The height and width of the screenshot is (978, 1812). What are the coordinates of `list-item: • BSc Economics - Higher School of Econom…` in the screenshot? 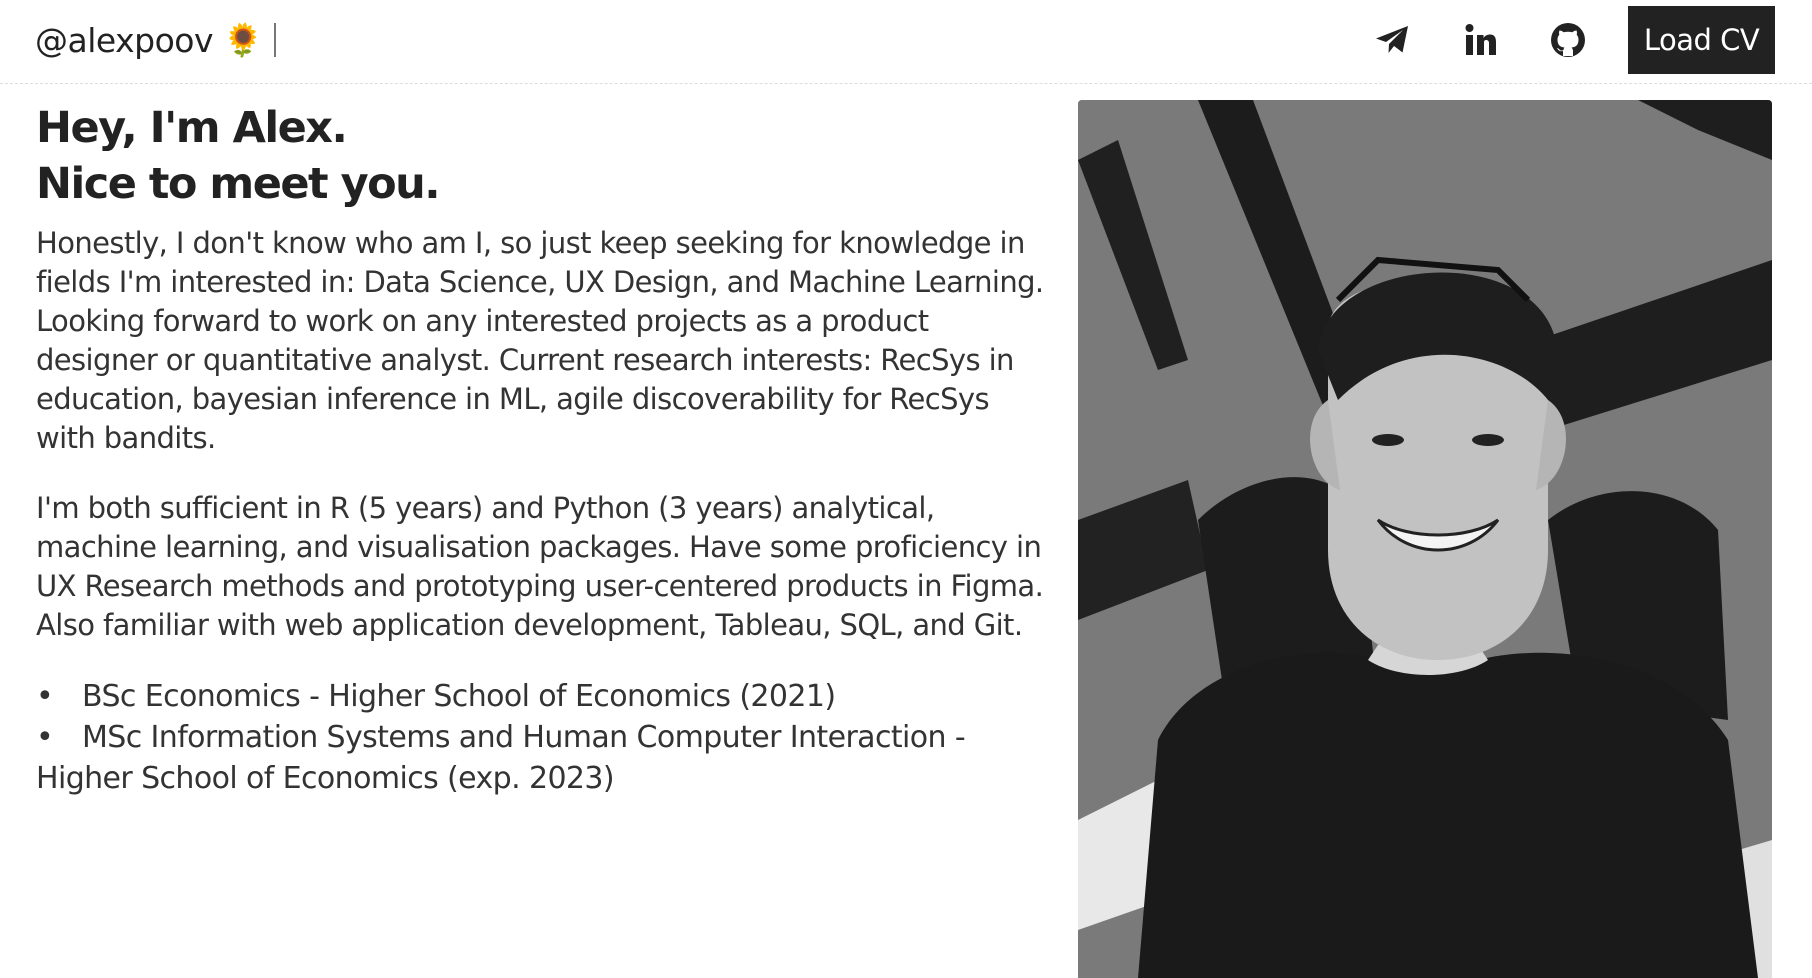 It's located at (546, 696).